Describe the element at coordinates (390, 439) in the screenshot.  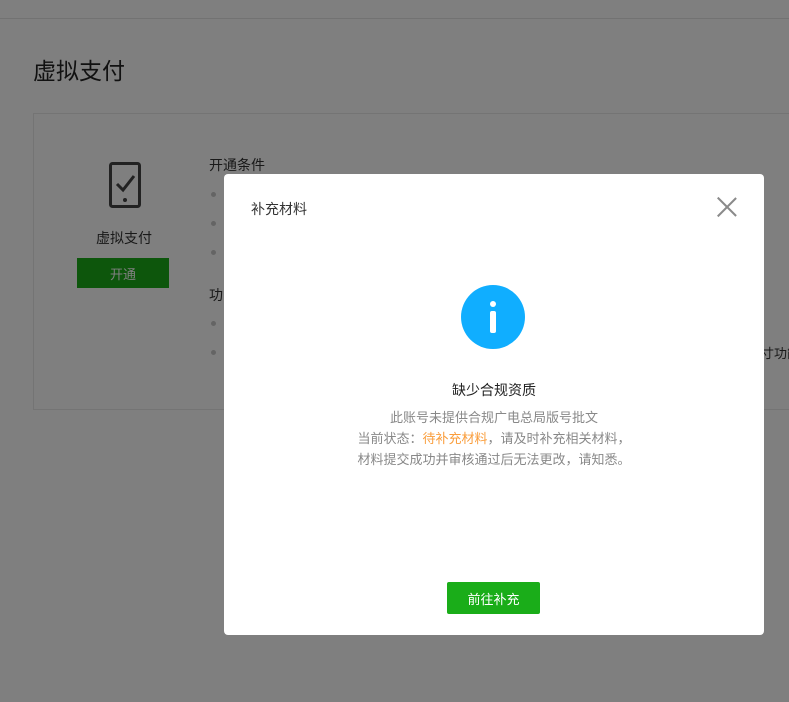
I see `status-label: 当前状态：` at that location.